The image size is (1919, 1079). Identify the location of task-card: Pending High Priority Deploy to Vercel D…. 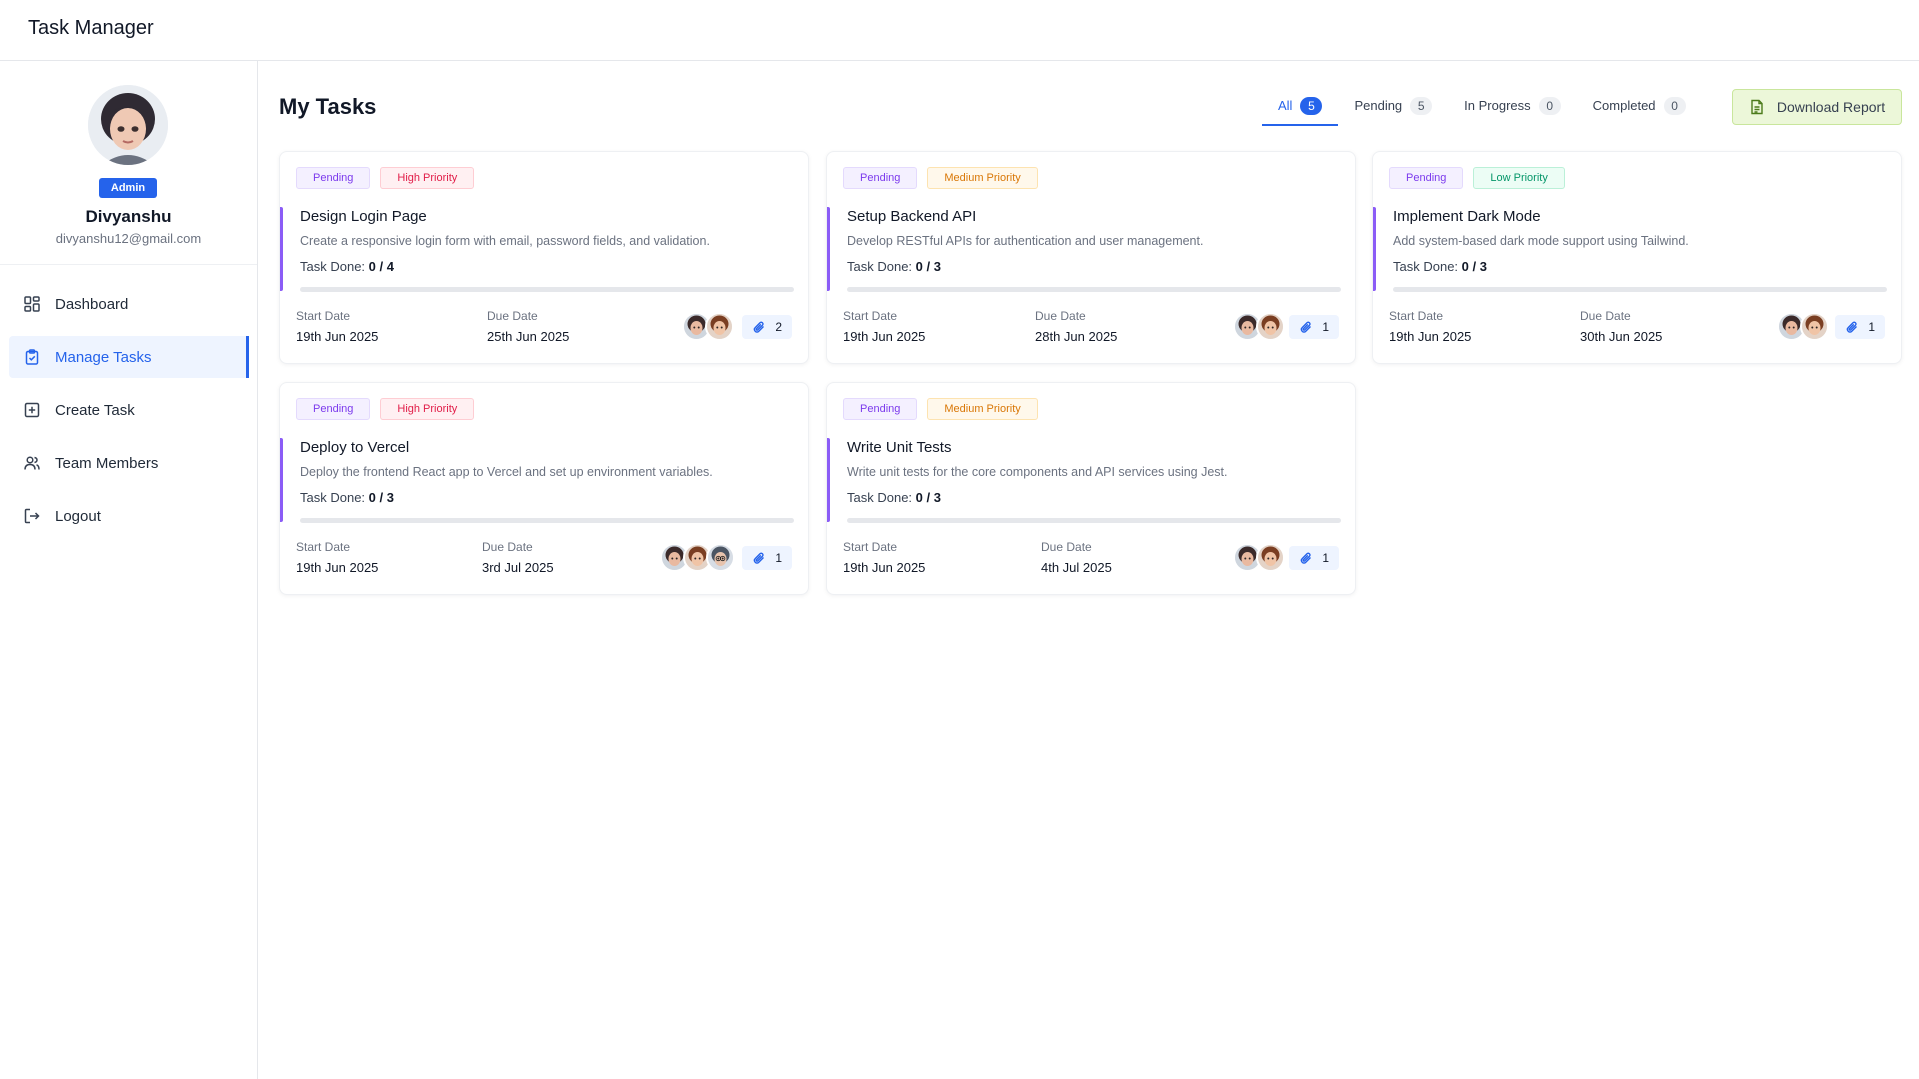
(544, 488).